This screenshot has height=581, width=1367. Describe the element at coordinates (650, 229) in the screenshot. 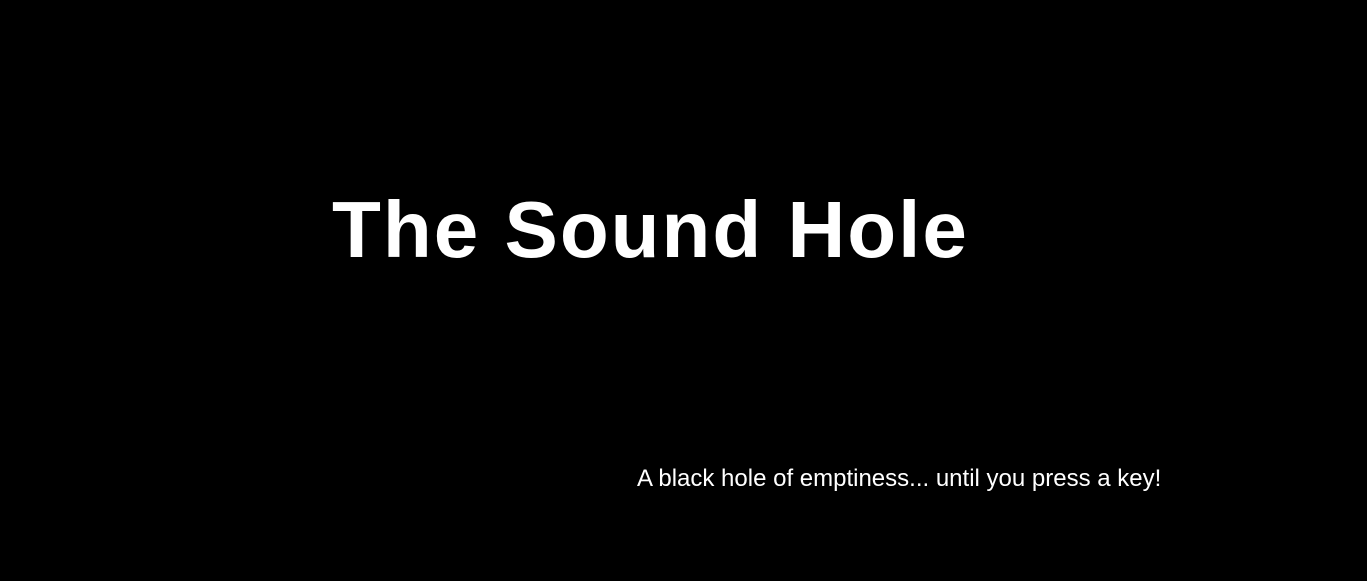

I see `page-title: The Sound Hole` at that location.